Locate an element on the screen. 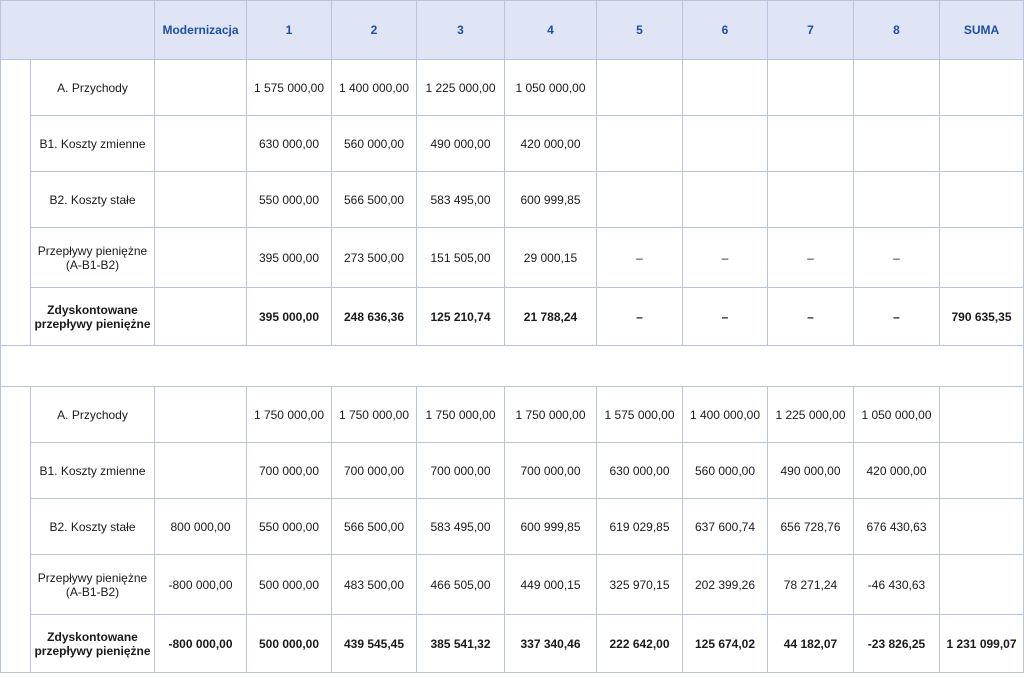 The width and height of the screenshot is (1024, 678). header-year-4: 4 is located at coordinates (550, 30).